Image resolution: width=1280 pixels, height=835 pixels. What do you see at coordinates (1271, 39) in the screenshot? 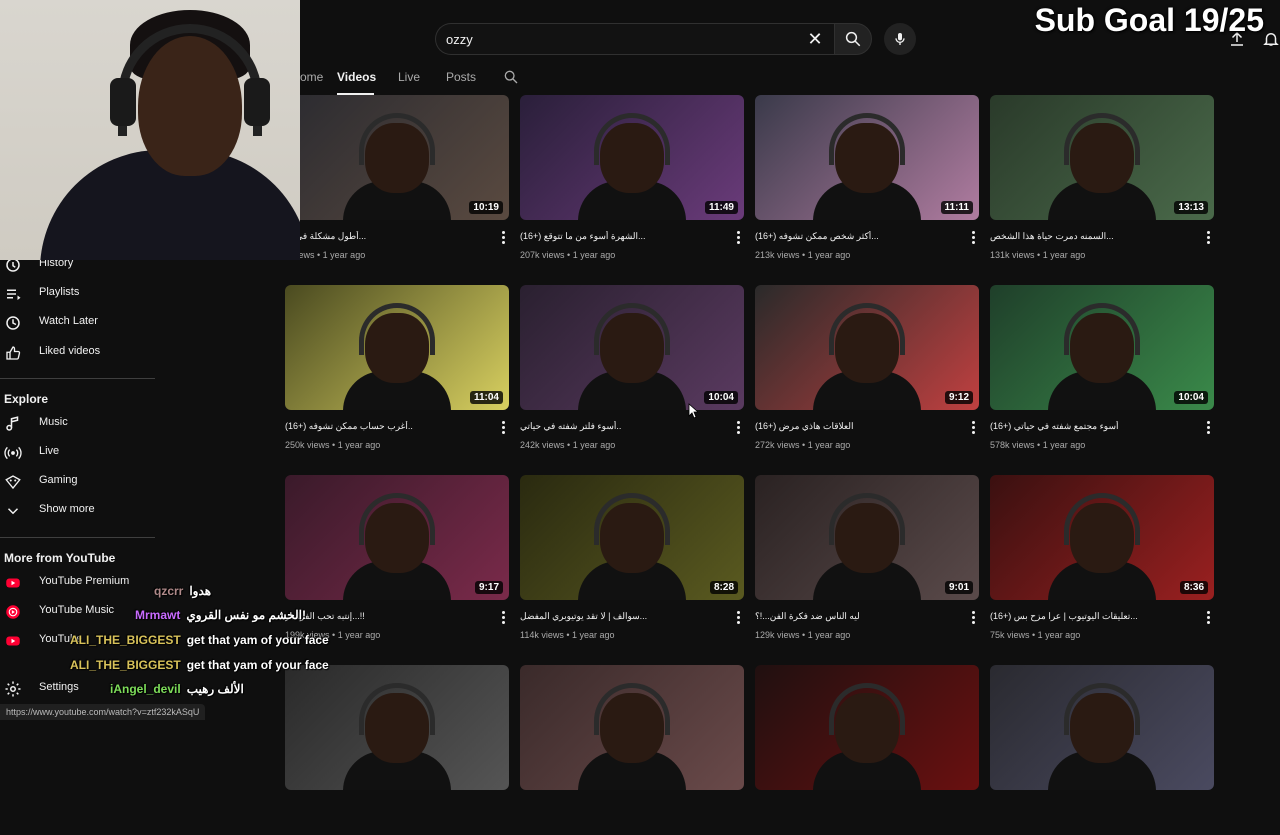
I see `notifications-bell-icon` at bounding box center [1271, 39].